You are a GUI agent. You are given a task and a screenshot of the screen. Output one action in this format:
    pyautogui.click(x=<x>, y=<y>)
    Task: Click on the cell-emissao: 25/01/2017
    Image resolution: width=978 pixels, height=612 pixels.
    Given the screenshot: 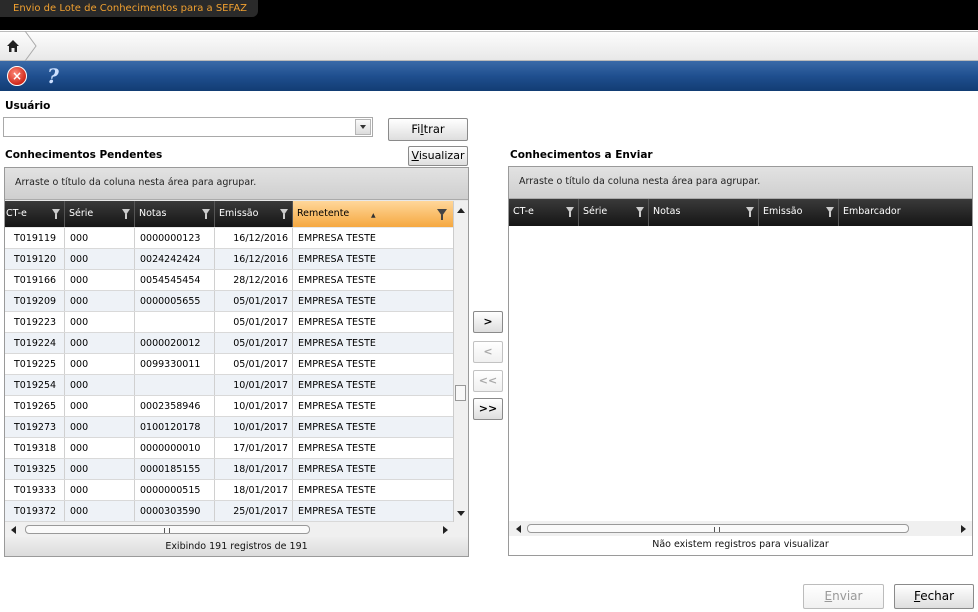 What is the action you would take?
    pyautogui.click(x=254, y=511)
    